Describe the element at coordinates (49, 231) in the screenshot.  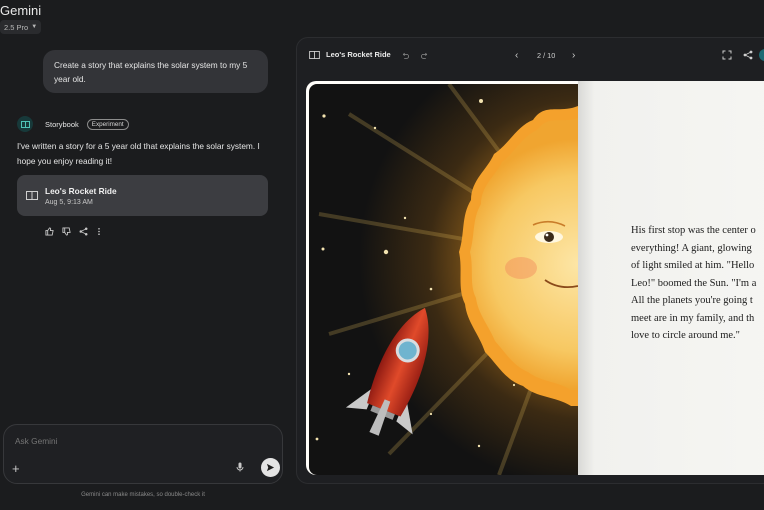
I see `thumbs-up-icon` at that location.